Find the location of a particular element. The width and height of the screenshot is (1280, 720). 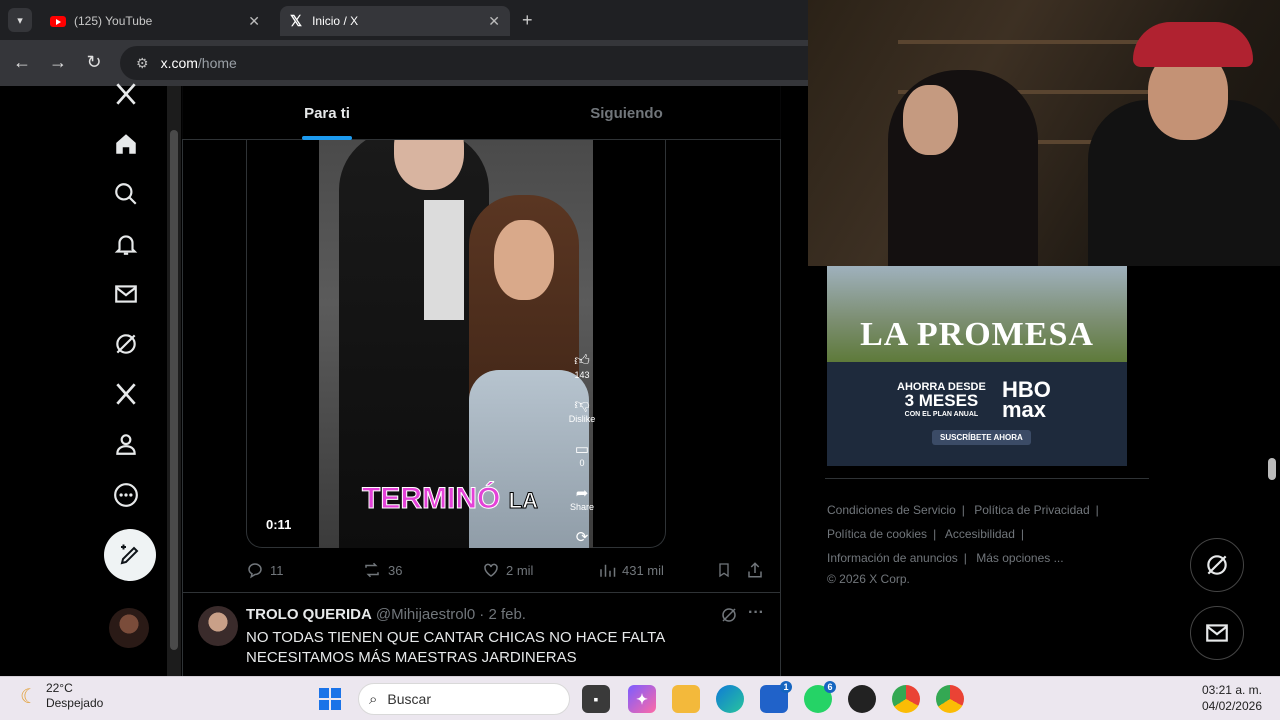

share-post-button is located at coordinates (755, 570).